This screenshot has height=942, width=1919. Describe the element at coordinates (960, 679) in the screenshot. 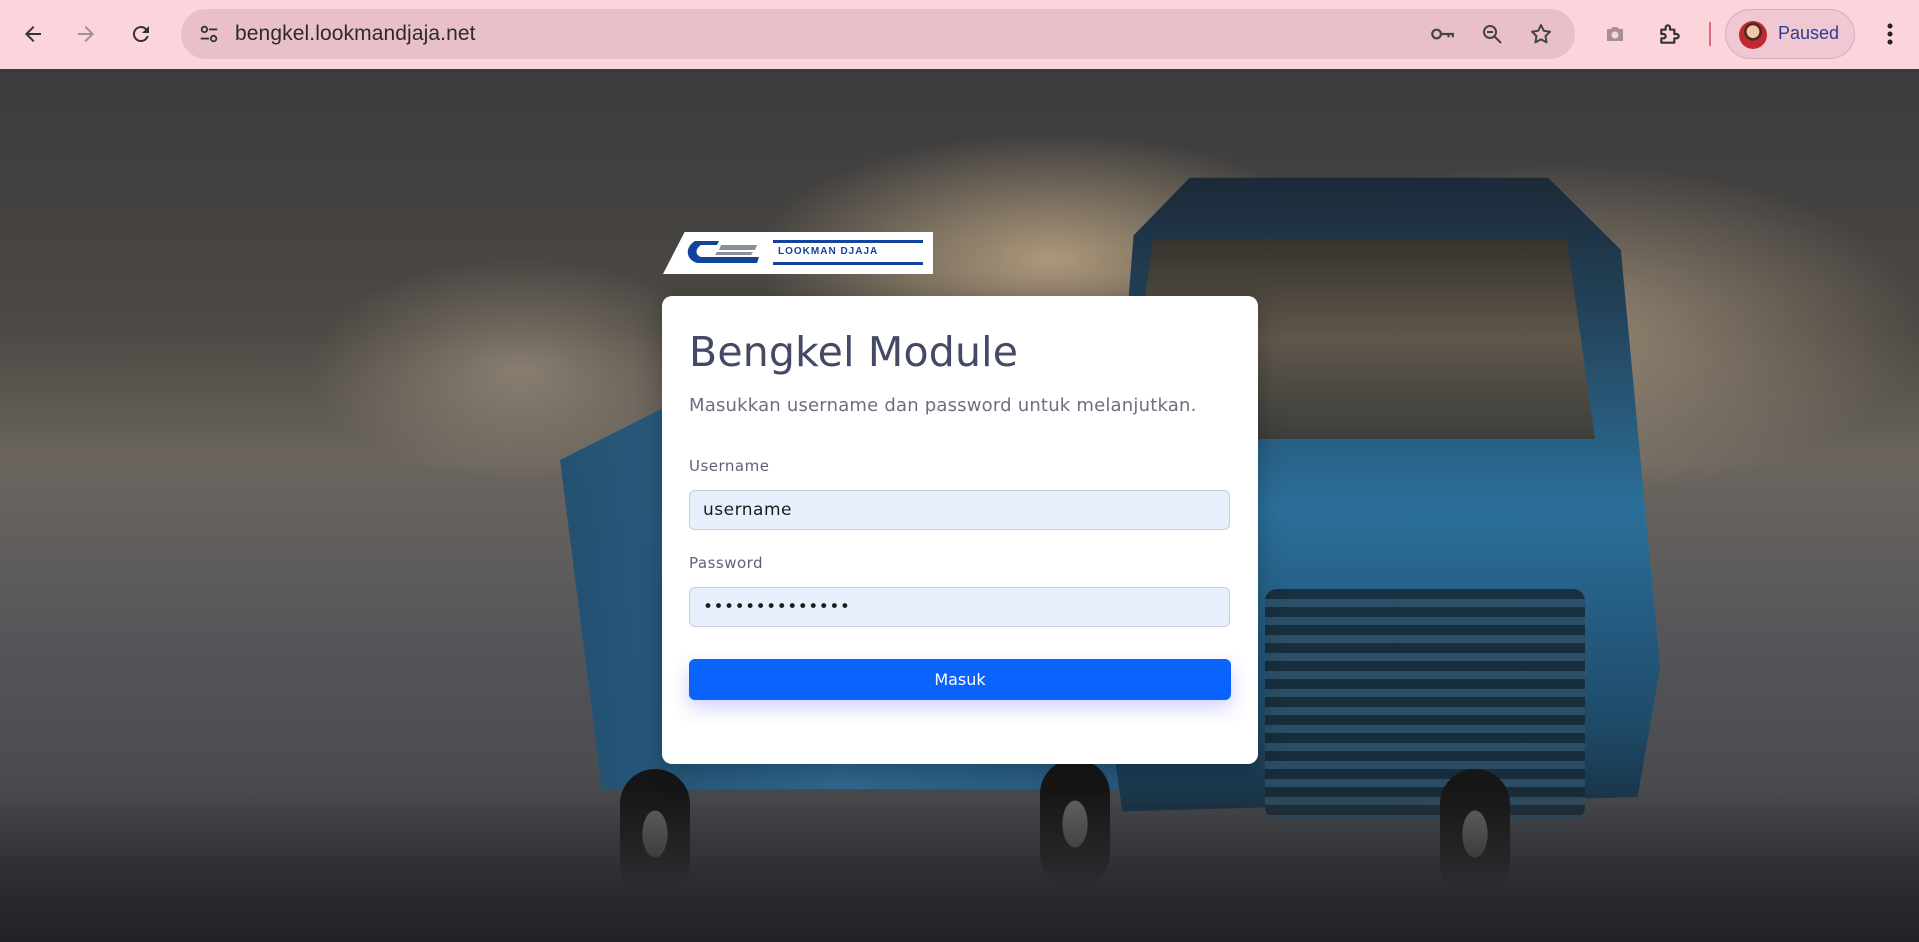

I see `login-button: Masuk` at that location.